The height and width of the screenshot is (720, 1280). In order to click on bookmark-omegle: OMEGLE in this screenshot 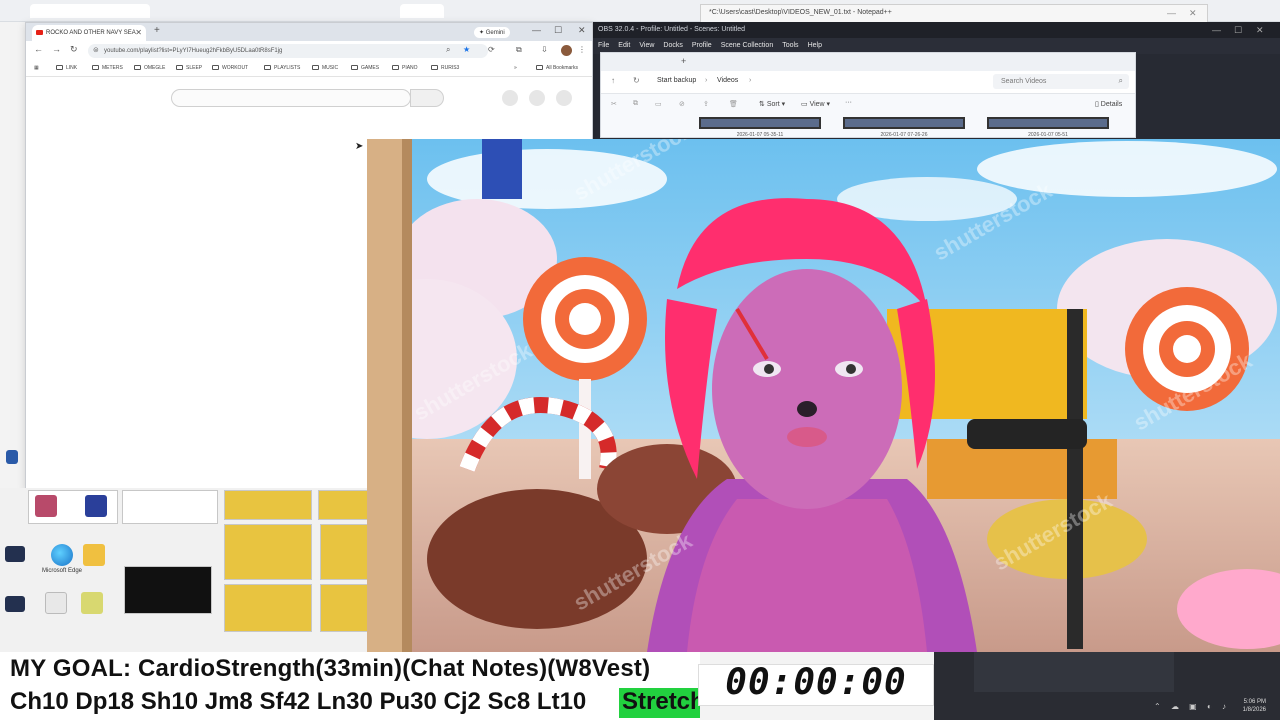, I will do `click(149, 68)`.